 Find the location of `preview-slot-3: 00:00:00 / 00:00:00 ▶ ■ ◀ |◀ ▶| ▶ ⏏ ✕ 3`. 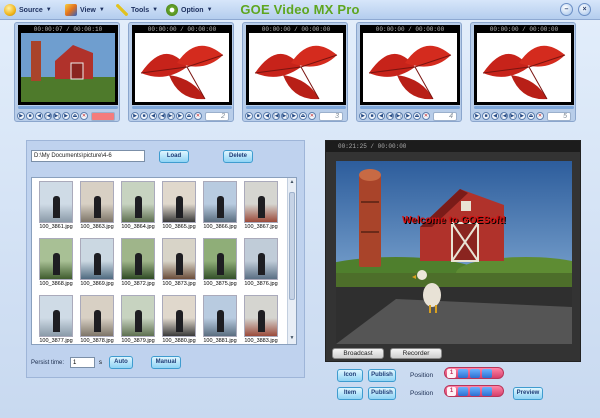

preview-slot-3: 00:00:00 / 00:00:00 ▶ ■ ◀ |◀ ▶| ▶ ⏏ ✕ 3 is located at coordinates (295, 72).